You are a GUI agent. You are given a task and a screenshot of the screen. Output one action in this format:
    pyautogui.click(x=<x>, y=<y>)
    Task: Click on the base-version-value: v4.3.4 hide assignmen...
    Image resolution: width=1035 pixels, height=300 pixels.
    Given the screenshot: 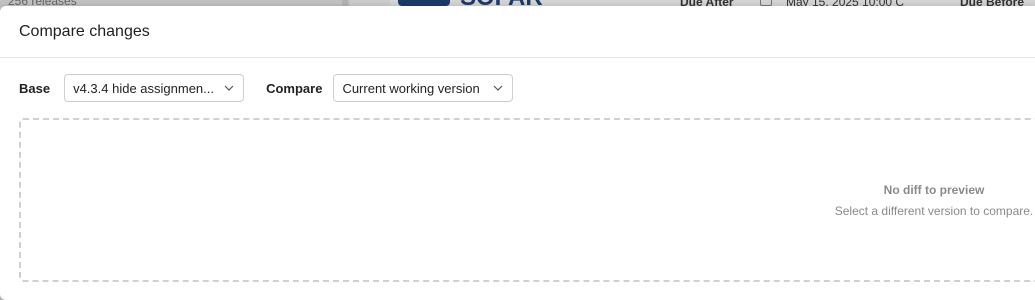 What is the action you would take?
    pyautogui.click(x=143, y=88)
    